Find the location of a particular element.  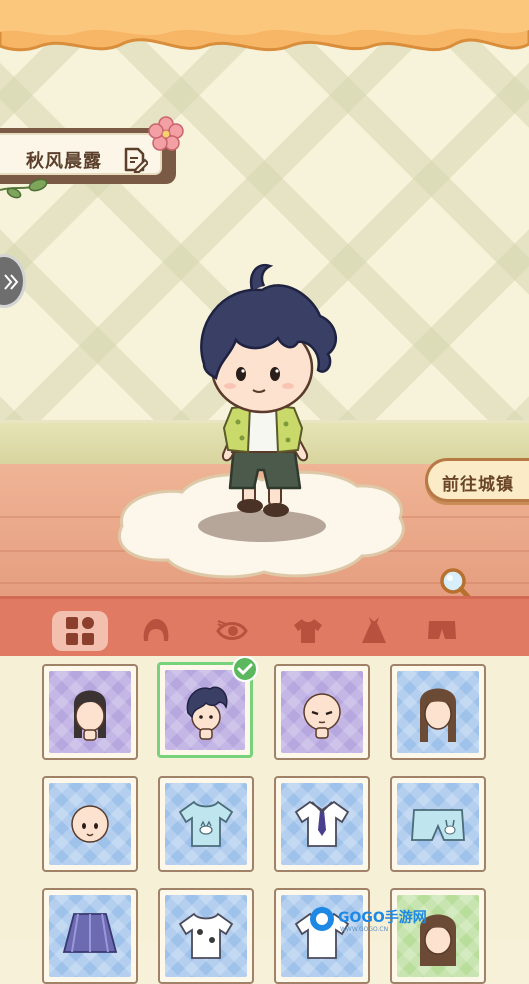

goto-town-button: 前往城镇 is located at coordinates (477, 480).